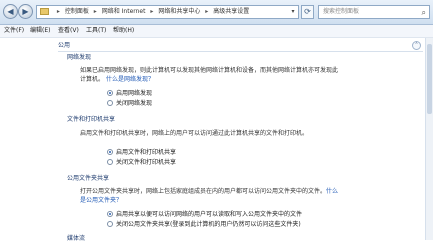 This screenshot has height=243, width=433. What do you see at coordinates (374, 12) in the screenshot?
I see `search-input: 搜索控制面板 ⌕` at bounding box center [374, 12].